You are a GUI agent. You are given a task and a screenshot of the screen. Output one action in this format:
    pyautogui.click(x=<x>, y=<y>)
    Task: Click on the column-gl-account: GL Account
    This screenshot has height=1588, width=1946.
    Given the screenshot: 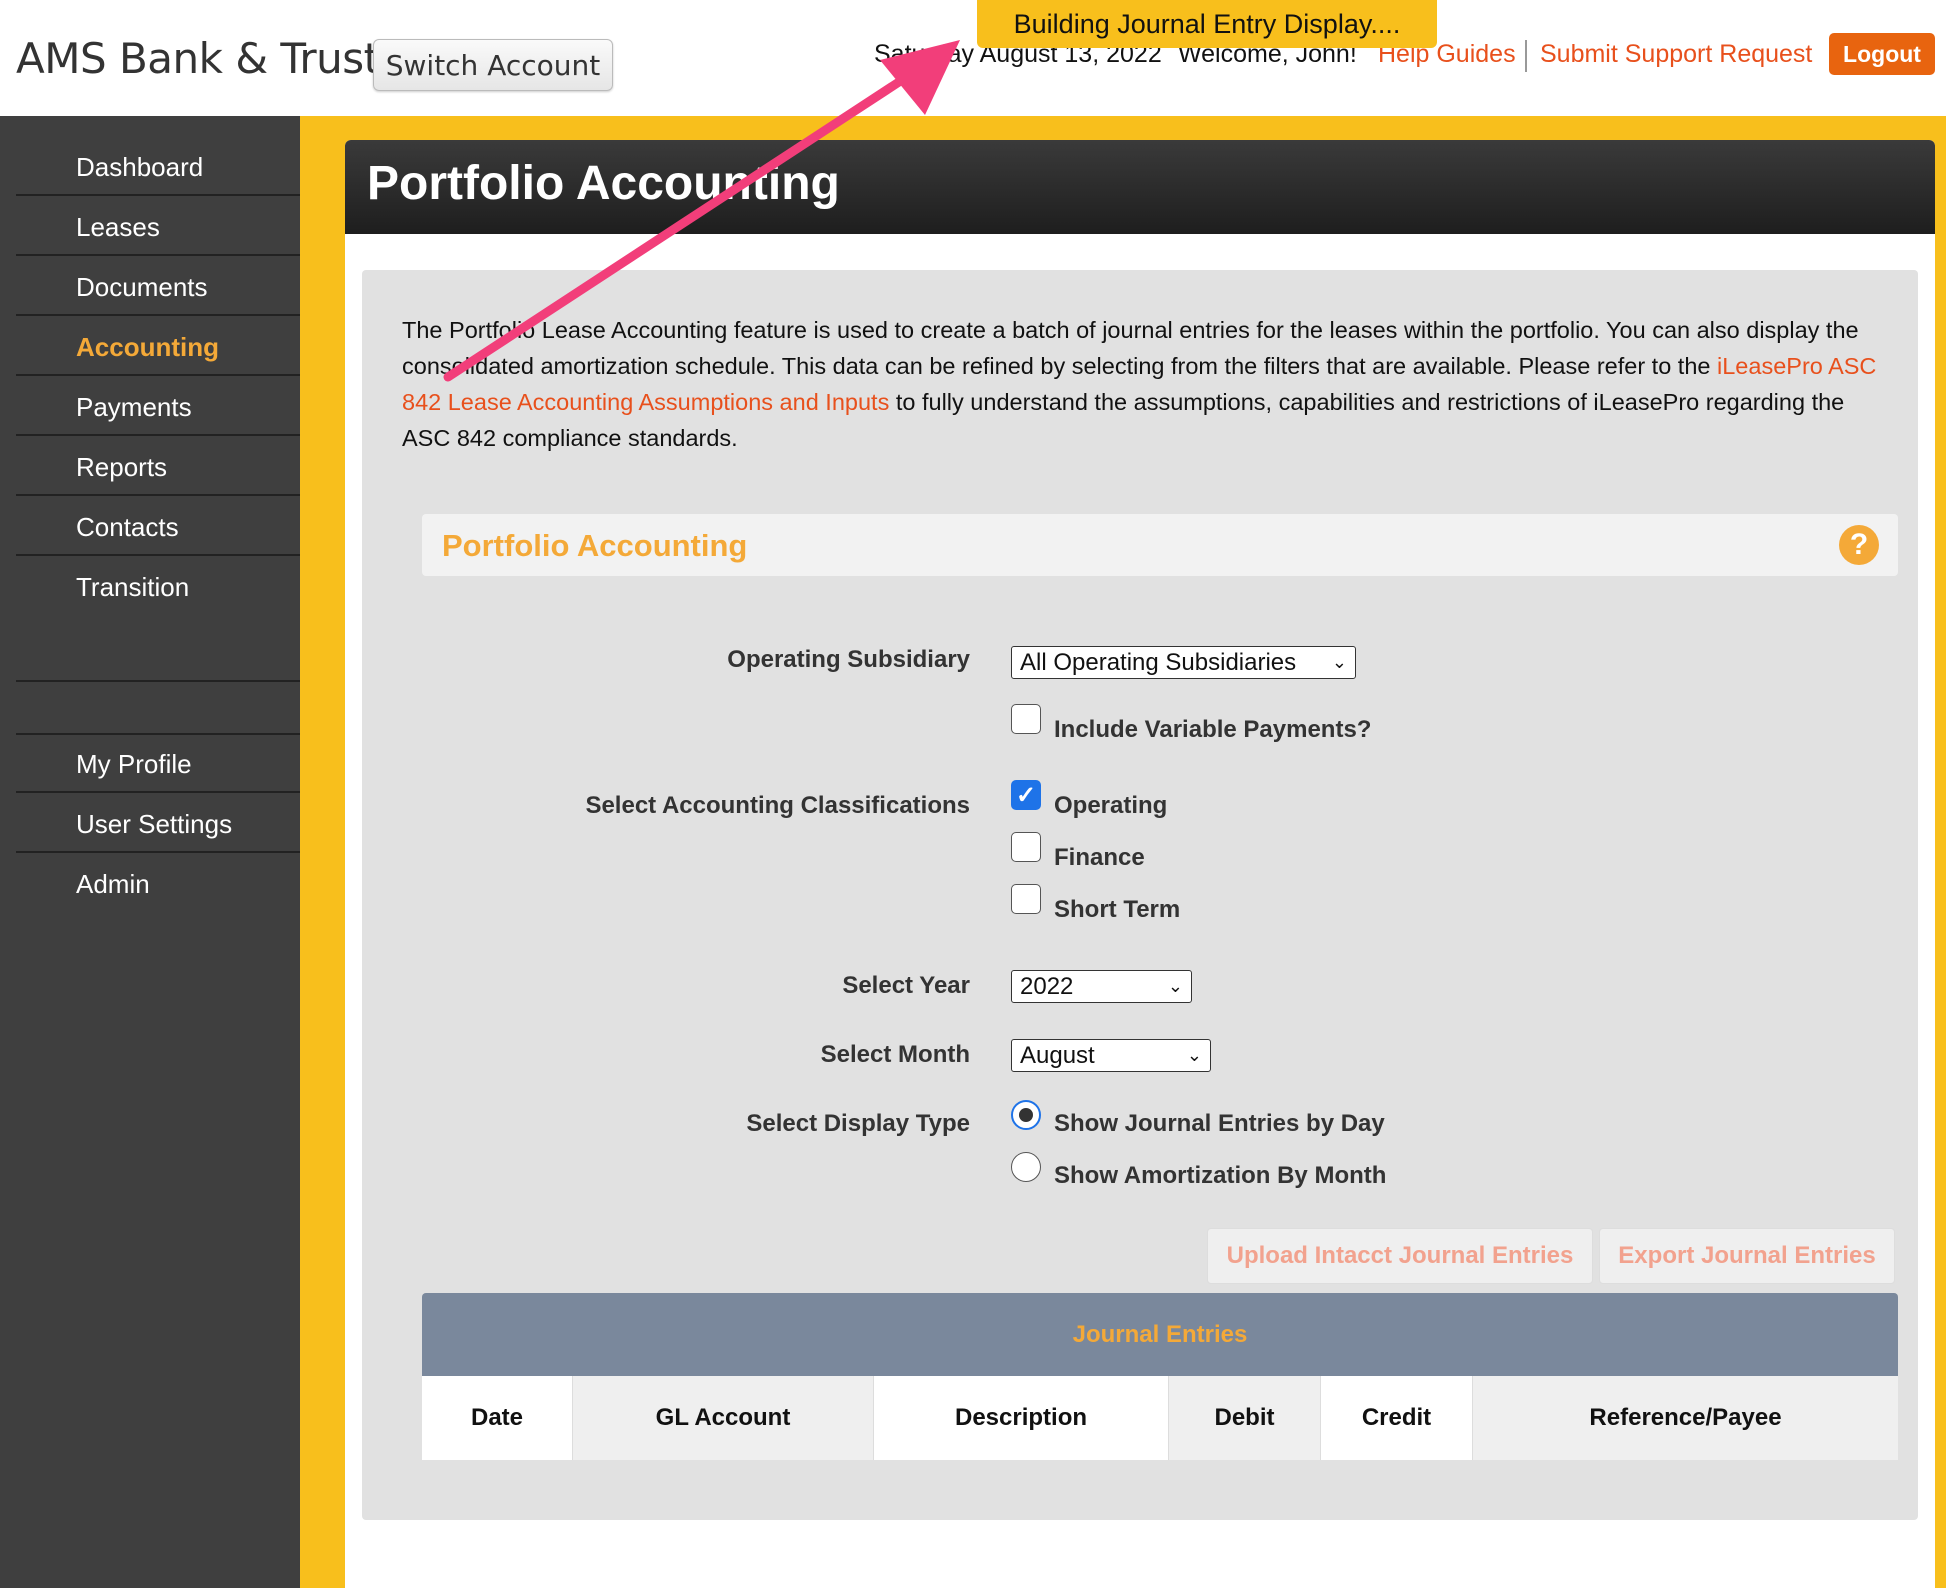 What is the action you would take?
    pyautogui.click(x=723, y=1418)
    